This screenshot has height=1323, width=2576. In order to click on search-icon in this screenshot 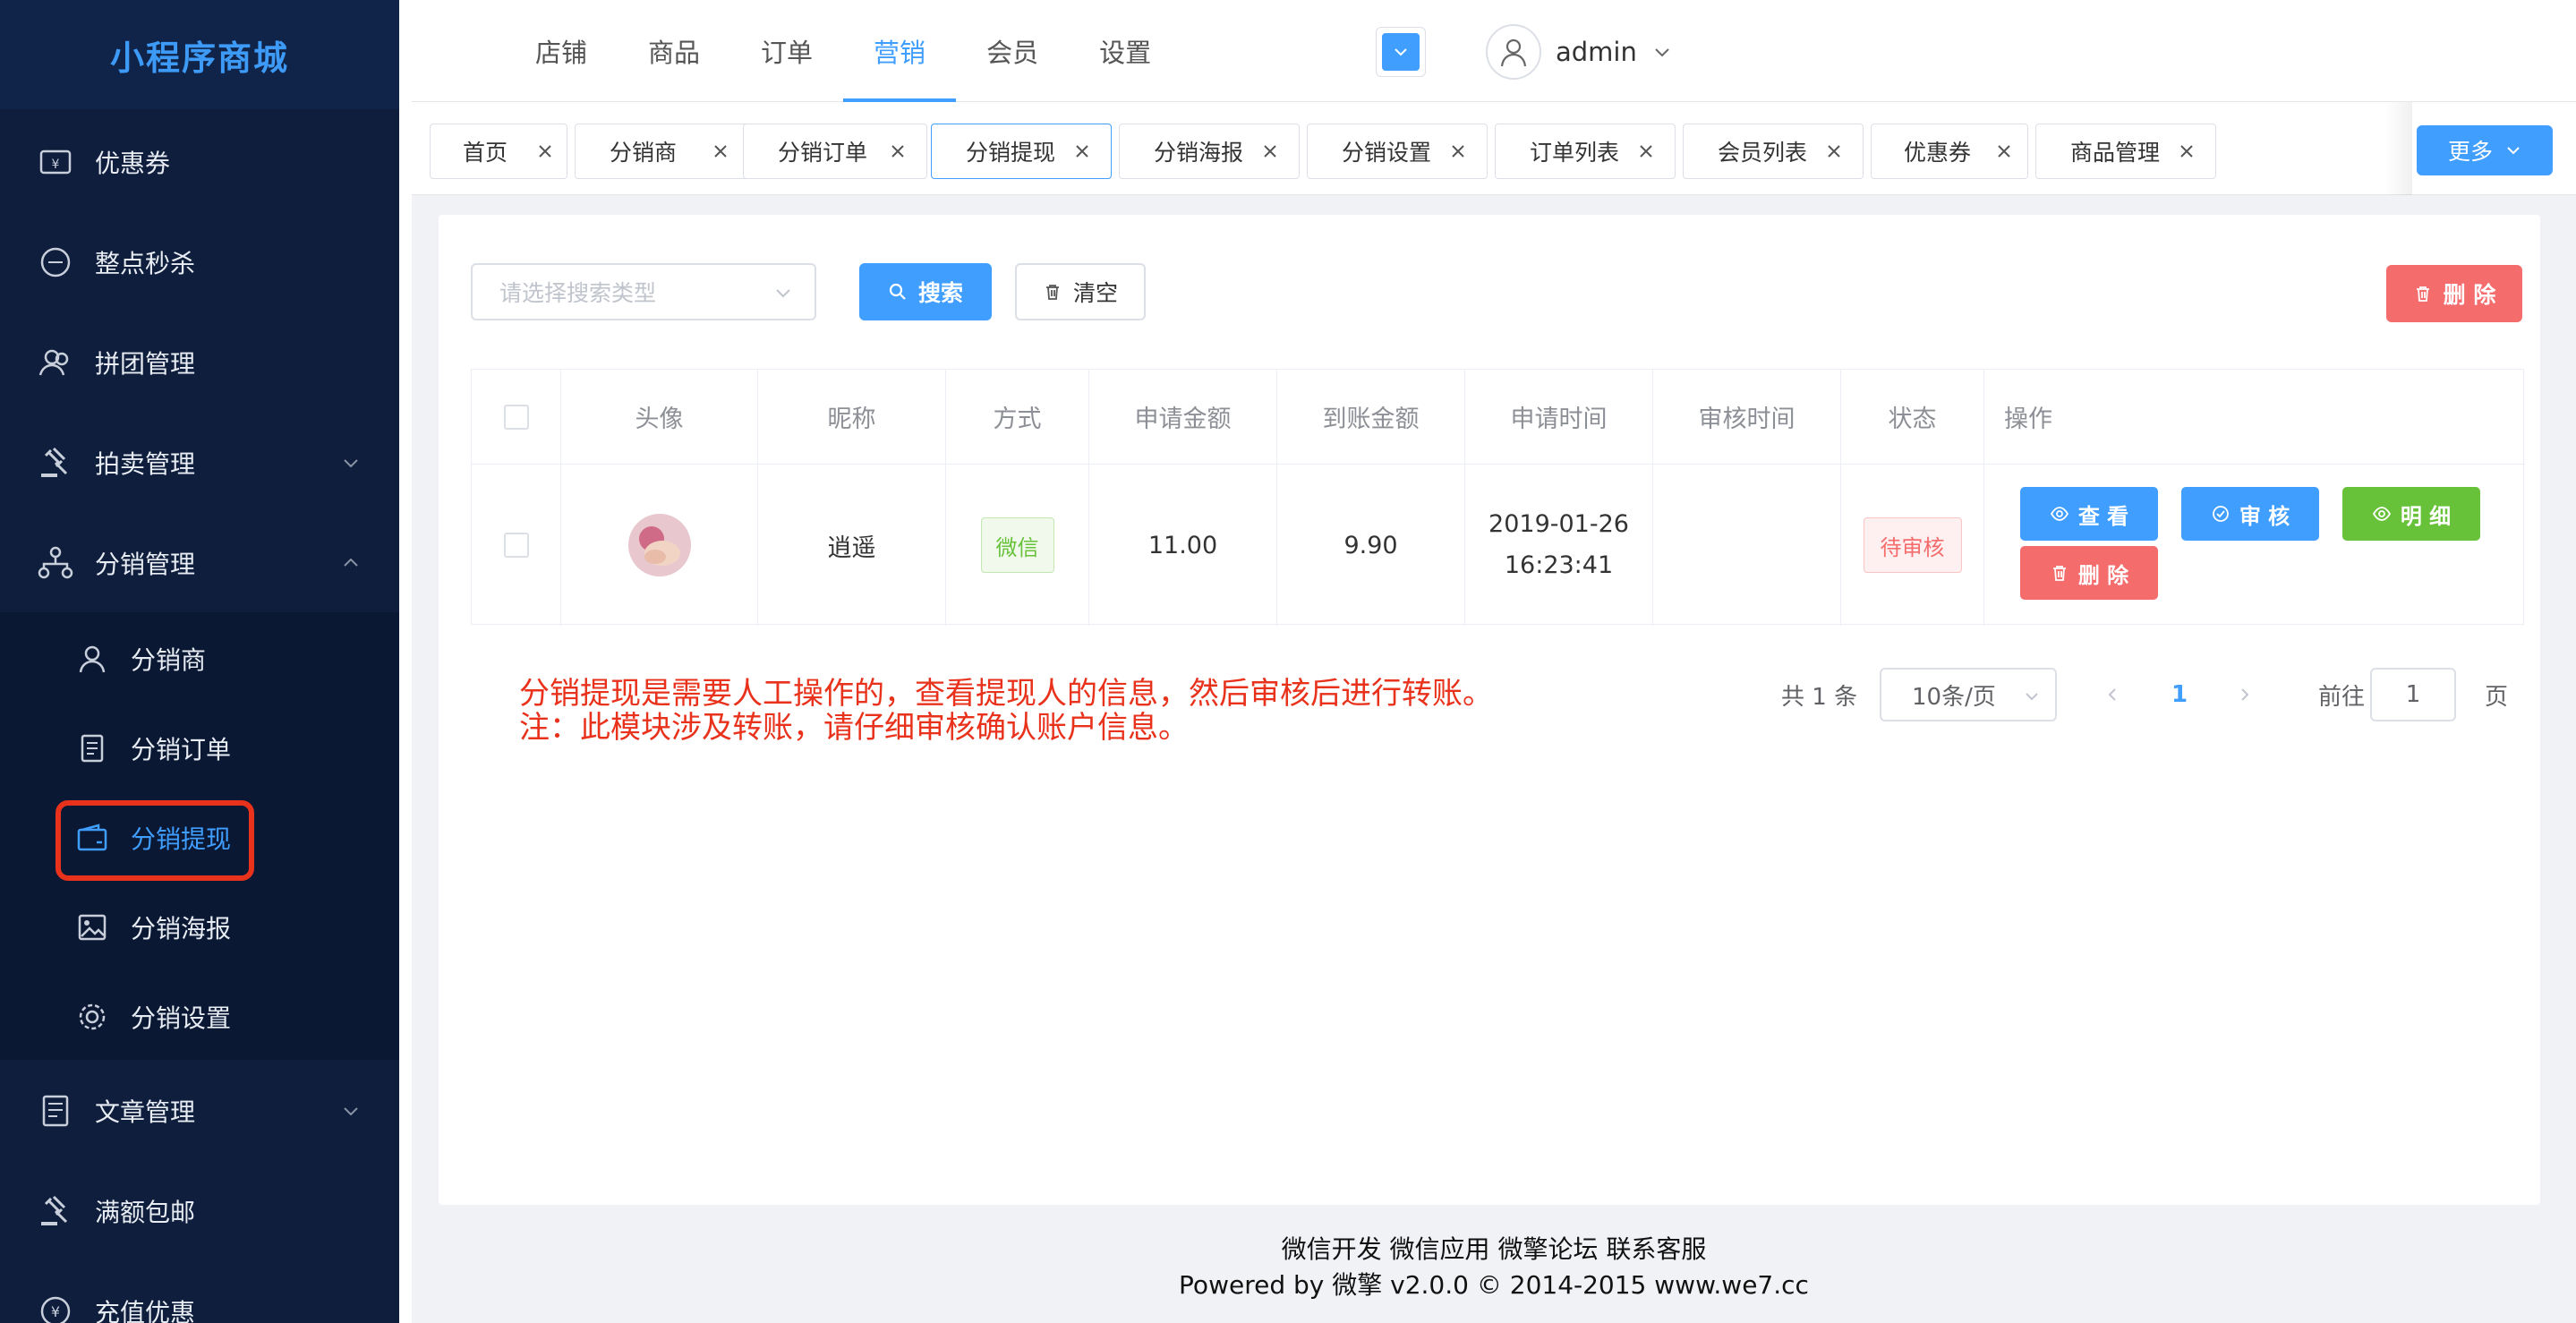, I will do `click(897, 291)`.